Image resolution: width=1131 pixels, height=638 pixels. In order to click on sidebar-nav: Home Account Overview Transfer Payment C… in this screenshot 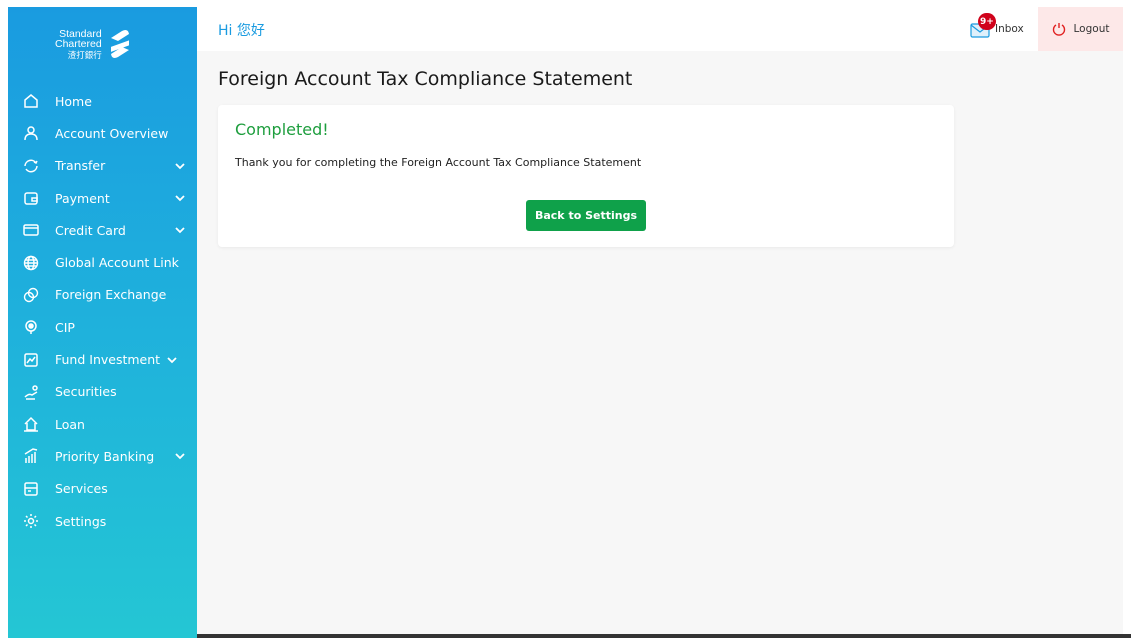, I will do `click(102, 311)`.